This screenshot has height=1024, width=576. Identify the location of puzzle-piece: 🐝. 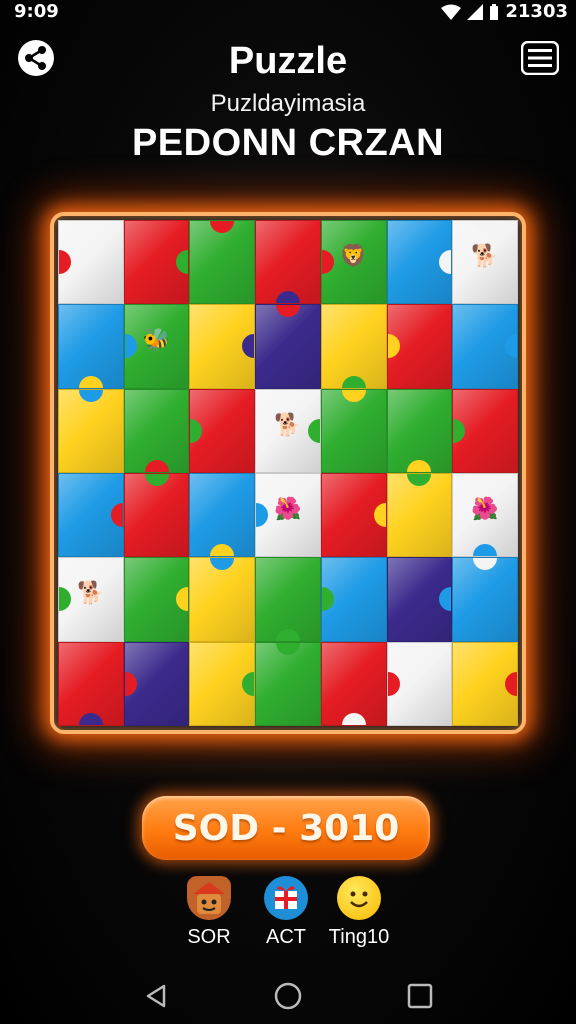
(156, 346).